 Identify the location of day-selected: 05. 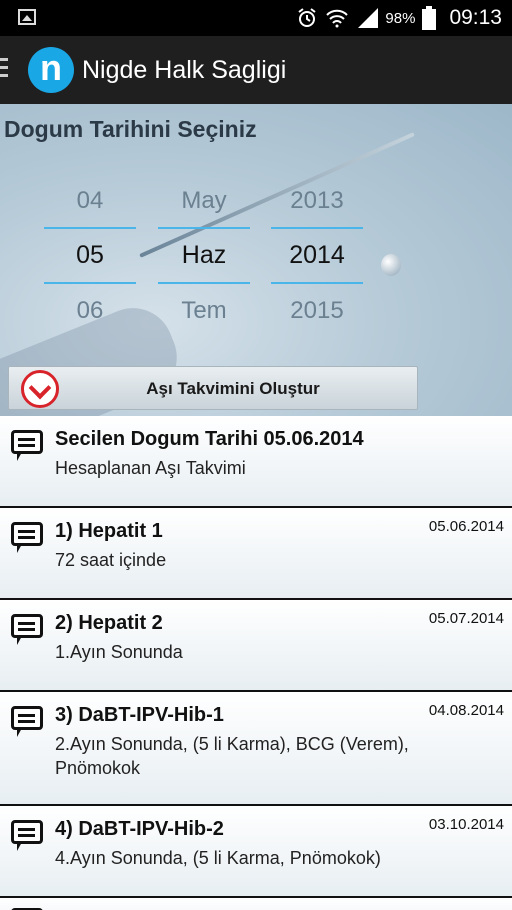
(90, 255).